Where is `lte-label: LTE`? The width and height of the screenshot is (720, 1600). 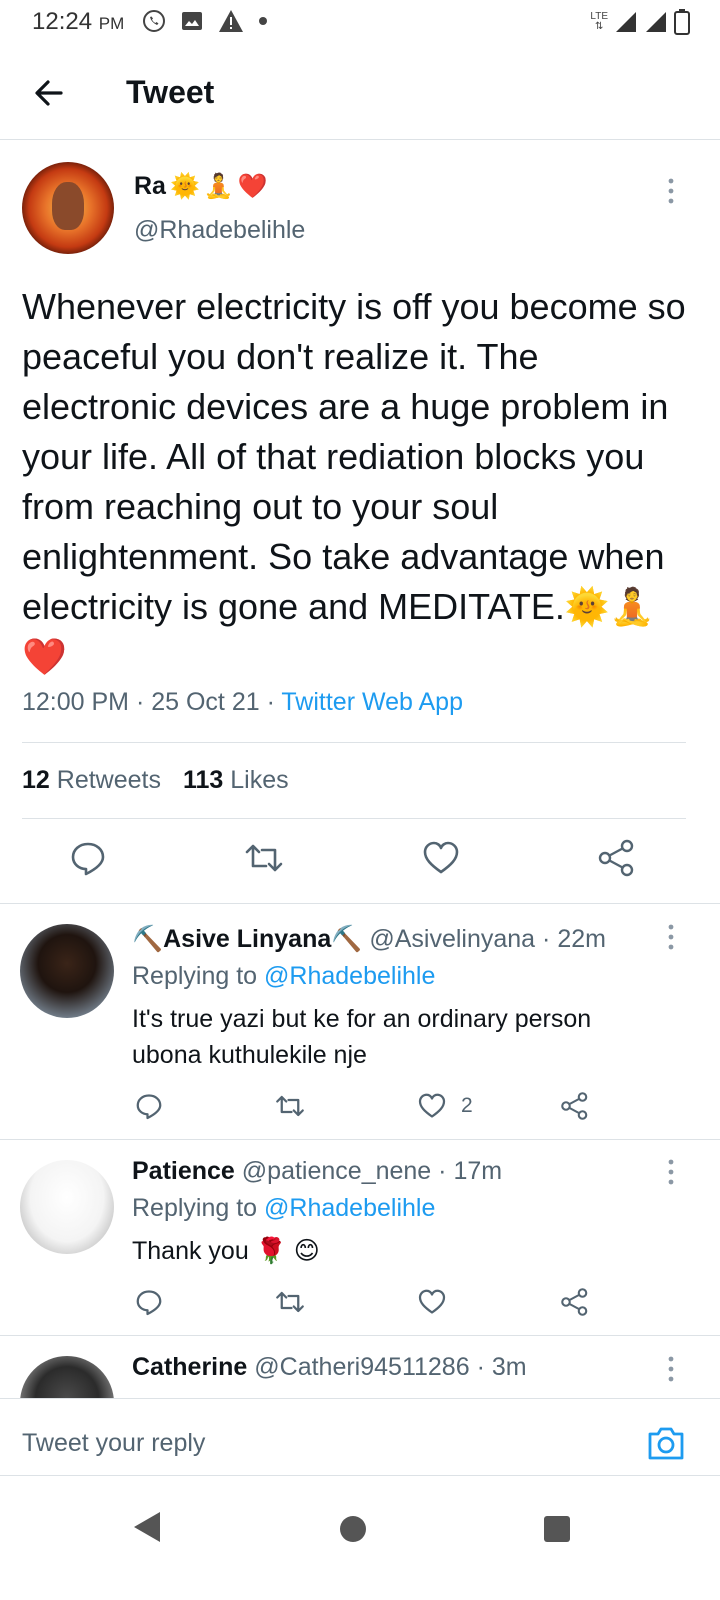 lte-label: LTE is located at coordinates (599, 16).